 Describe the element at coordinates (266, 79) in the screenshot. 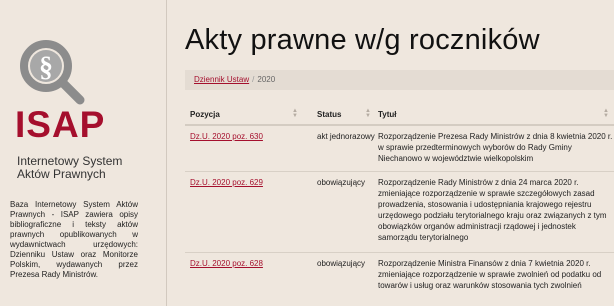

I see `breadcrumb-current: 2020` at that location.